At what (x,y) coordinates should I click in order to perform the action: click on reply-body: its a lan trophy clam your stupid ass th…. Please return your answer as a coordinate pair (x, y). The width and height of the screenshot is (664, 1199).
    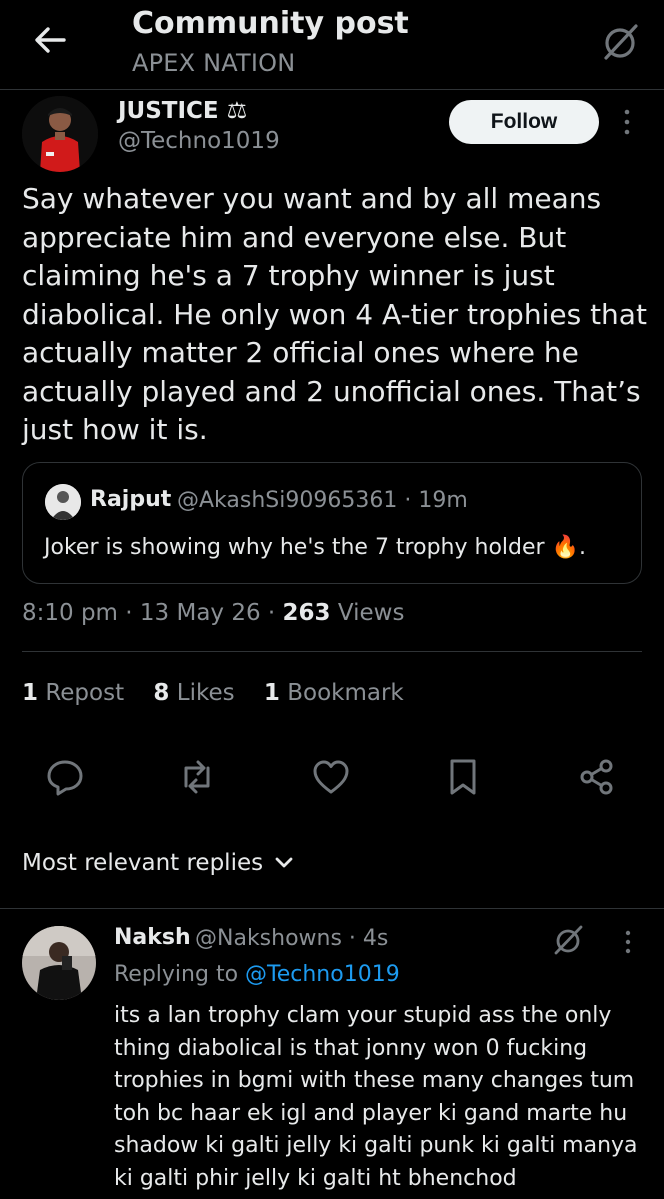
    Looking at the image, I should click on (376, 1097).